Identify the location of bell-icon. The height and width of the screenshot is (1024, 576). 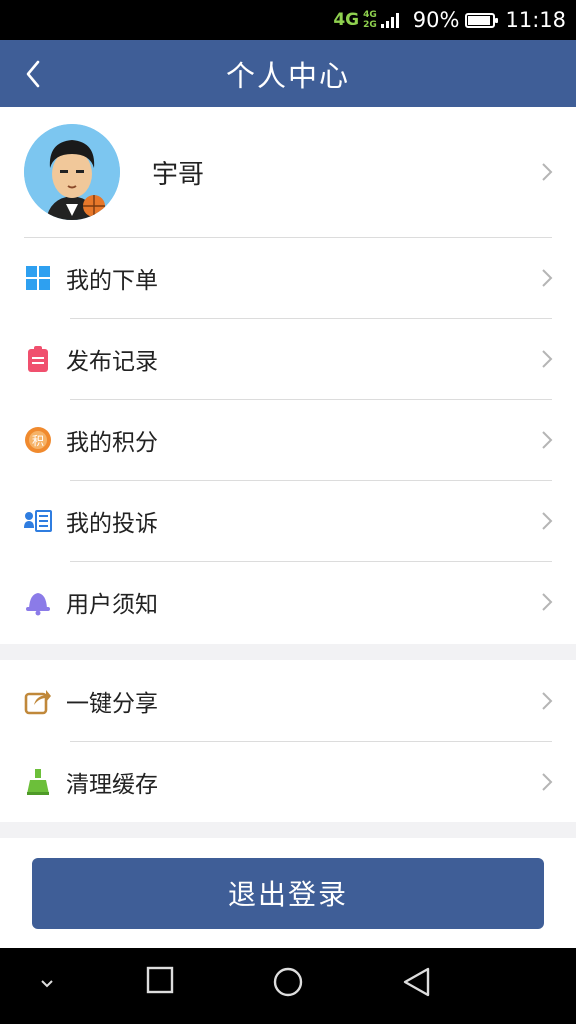
(38, 602).